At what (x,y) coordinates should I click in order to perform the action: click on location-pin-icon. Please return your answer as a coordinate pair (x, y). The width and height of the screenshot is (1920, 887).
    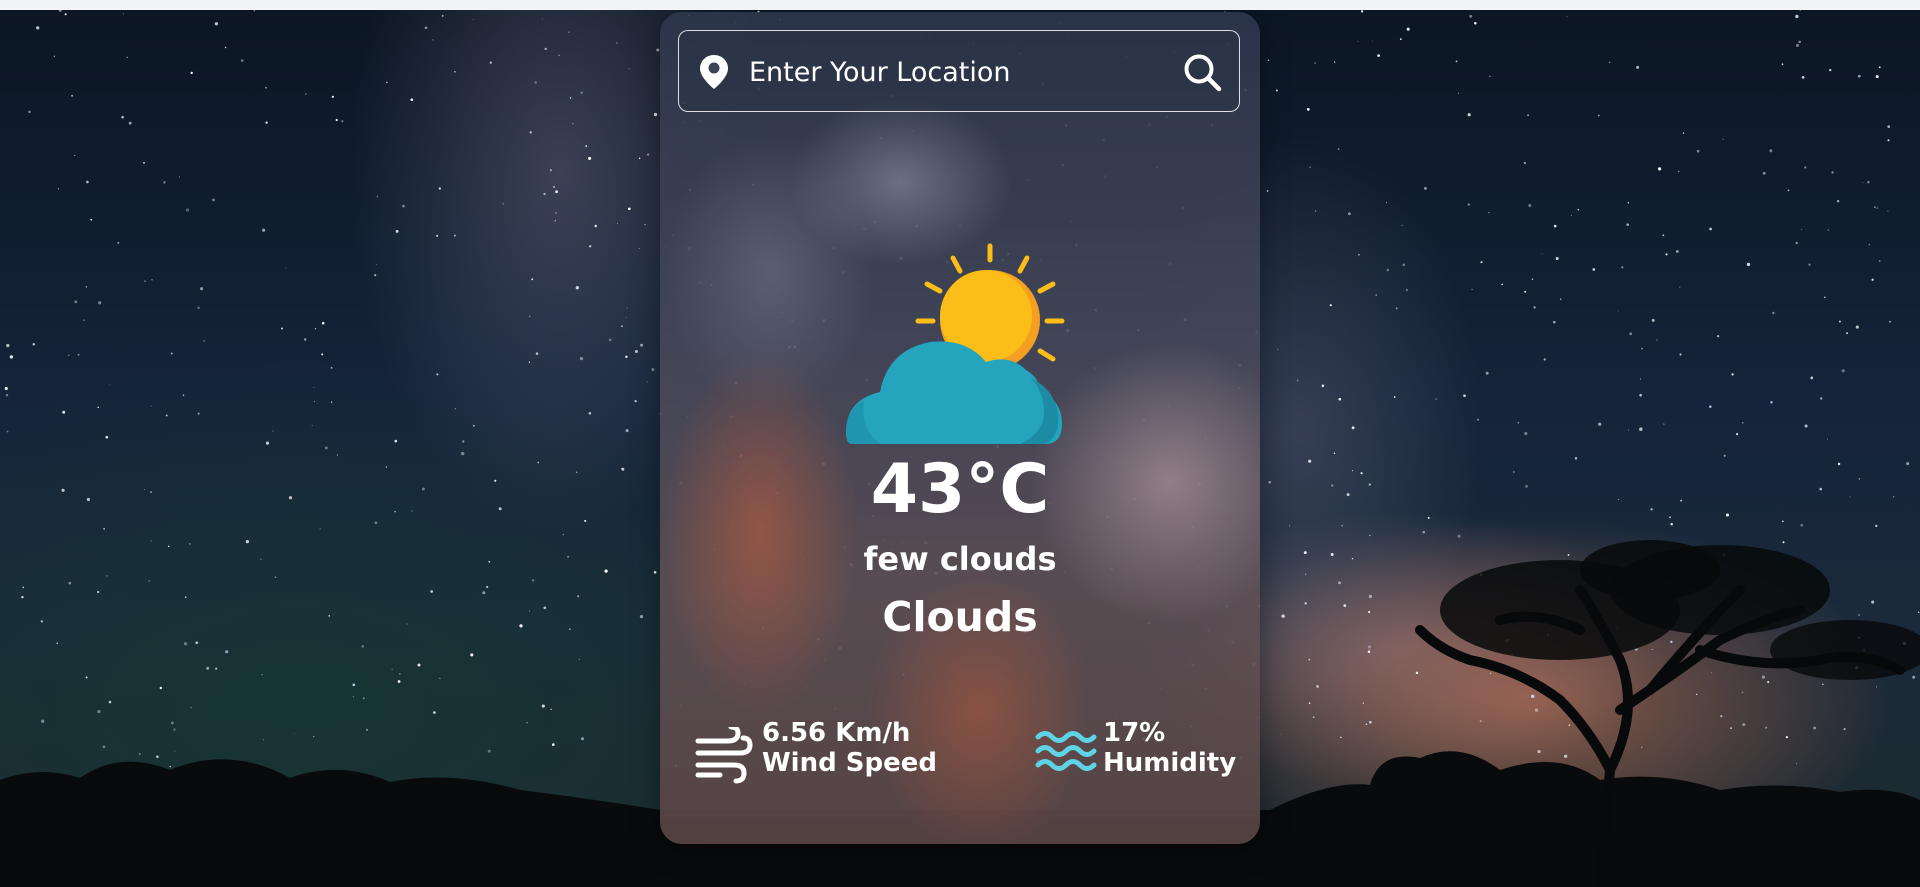
    Looking at the image, I should click on (714, 72).